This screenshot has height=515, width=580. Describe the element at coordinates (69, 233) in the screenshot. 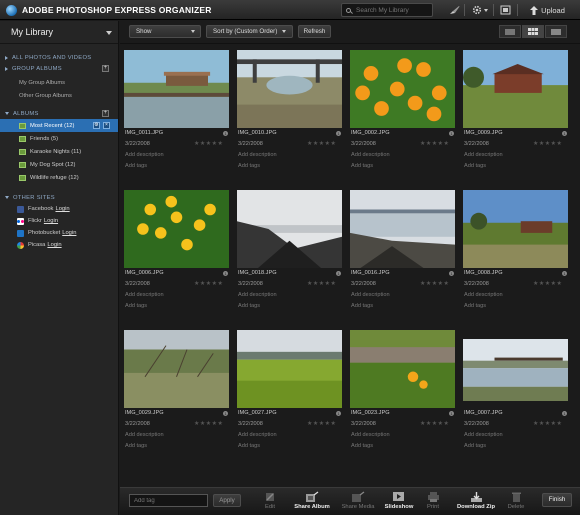

I see `photobucket-login-link: Login` at that location.